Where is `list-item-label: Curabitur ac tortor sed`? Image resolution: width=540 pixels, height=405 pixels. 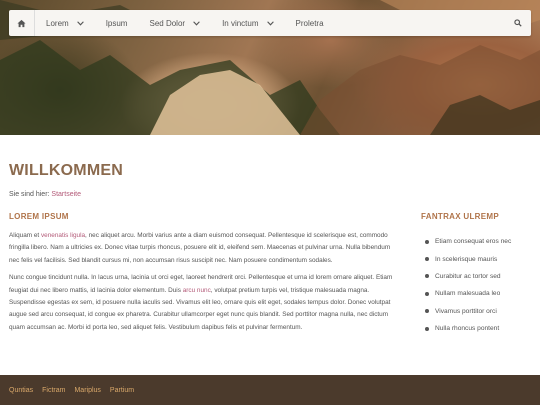 list-item-label: Curabitur ac tortor sed is located at coordinates (468, 276).